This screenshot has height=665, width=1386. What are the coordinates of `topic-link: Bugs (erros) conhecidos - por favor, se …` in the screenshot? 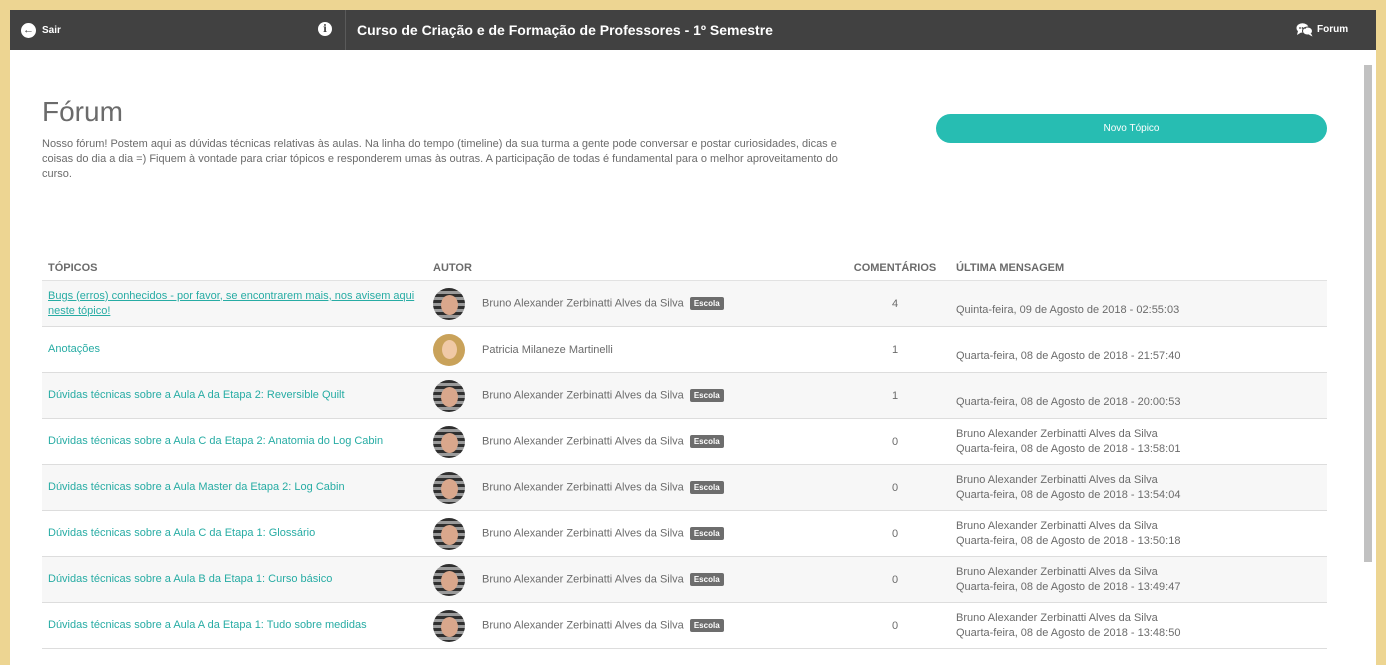 It's located at (234, 304).